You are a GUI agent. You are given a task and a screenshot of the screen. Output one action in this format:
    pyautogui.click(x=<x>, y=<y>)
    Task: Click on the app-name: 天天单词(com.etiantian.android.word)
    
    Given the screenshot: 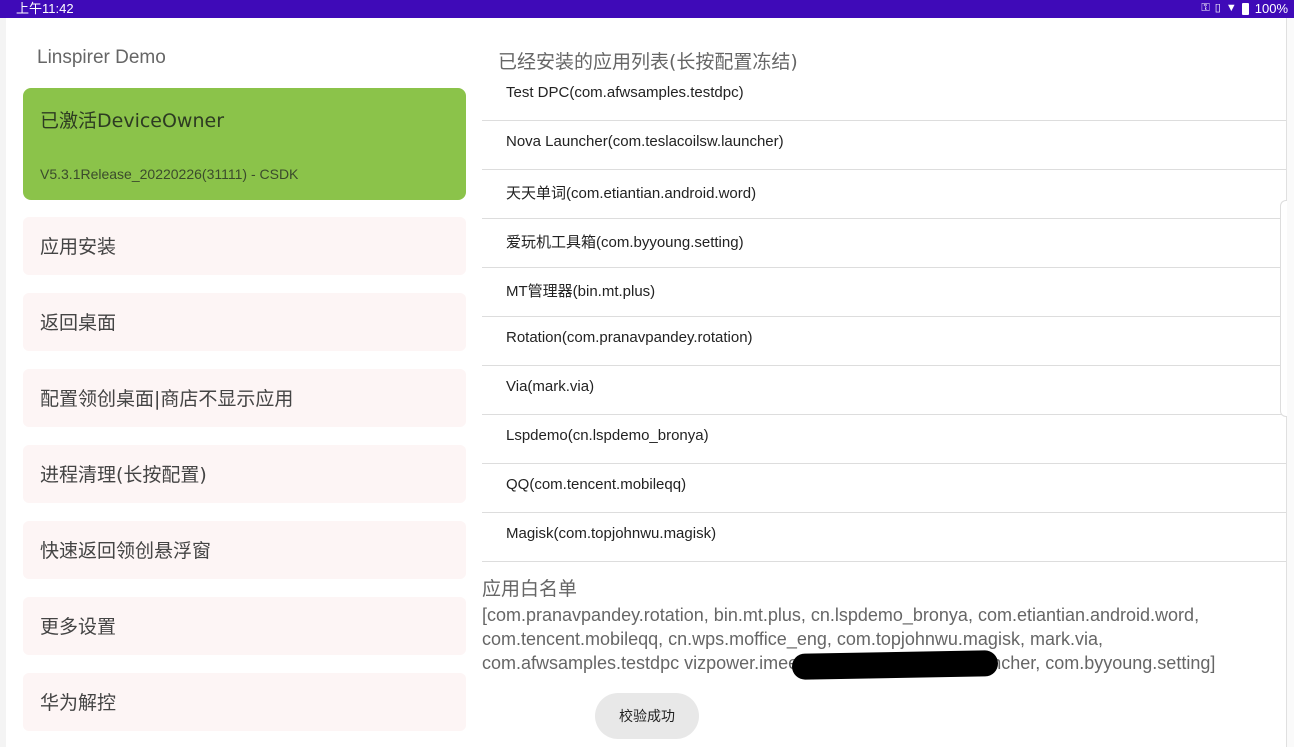 What is the action you would take?
    pyautogui.click(x=631, y=193)
    